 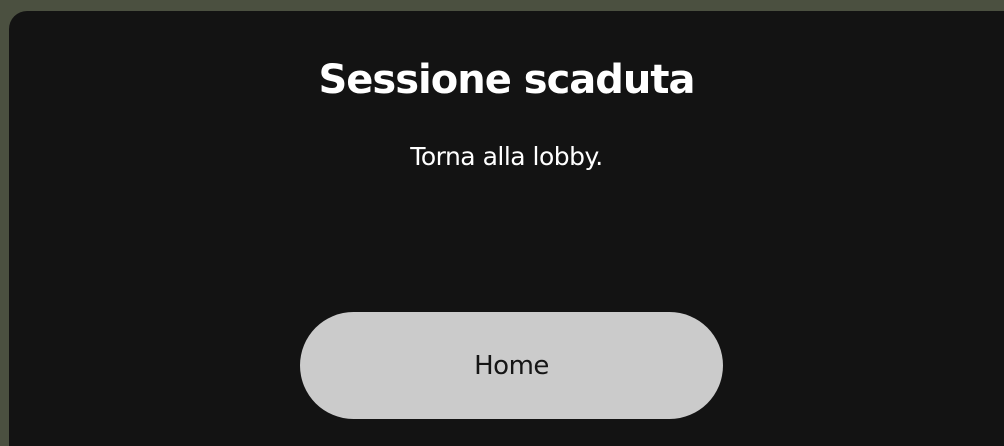 I want to click on dialog-message: Torna alla lobby., so click(x=506, y=156).